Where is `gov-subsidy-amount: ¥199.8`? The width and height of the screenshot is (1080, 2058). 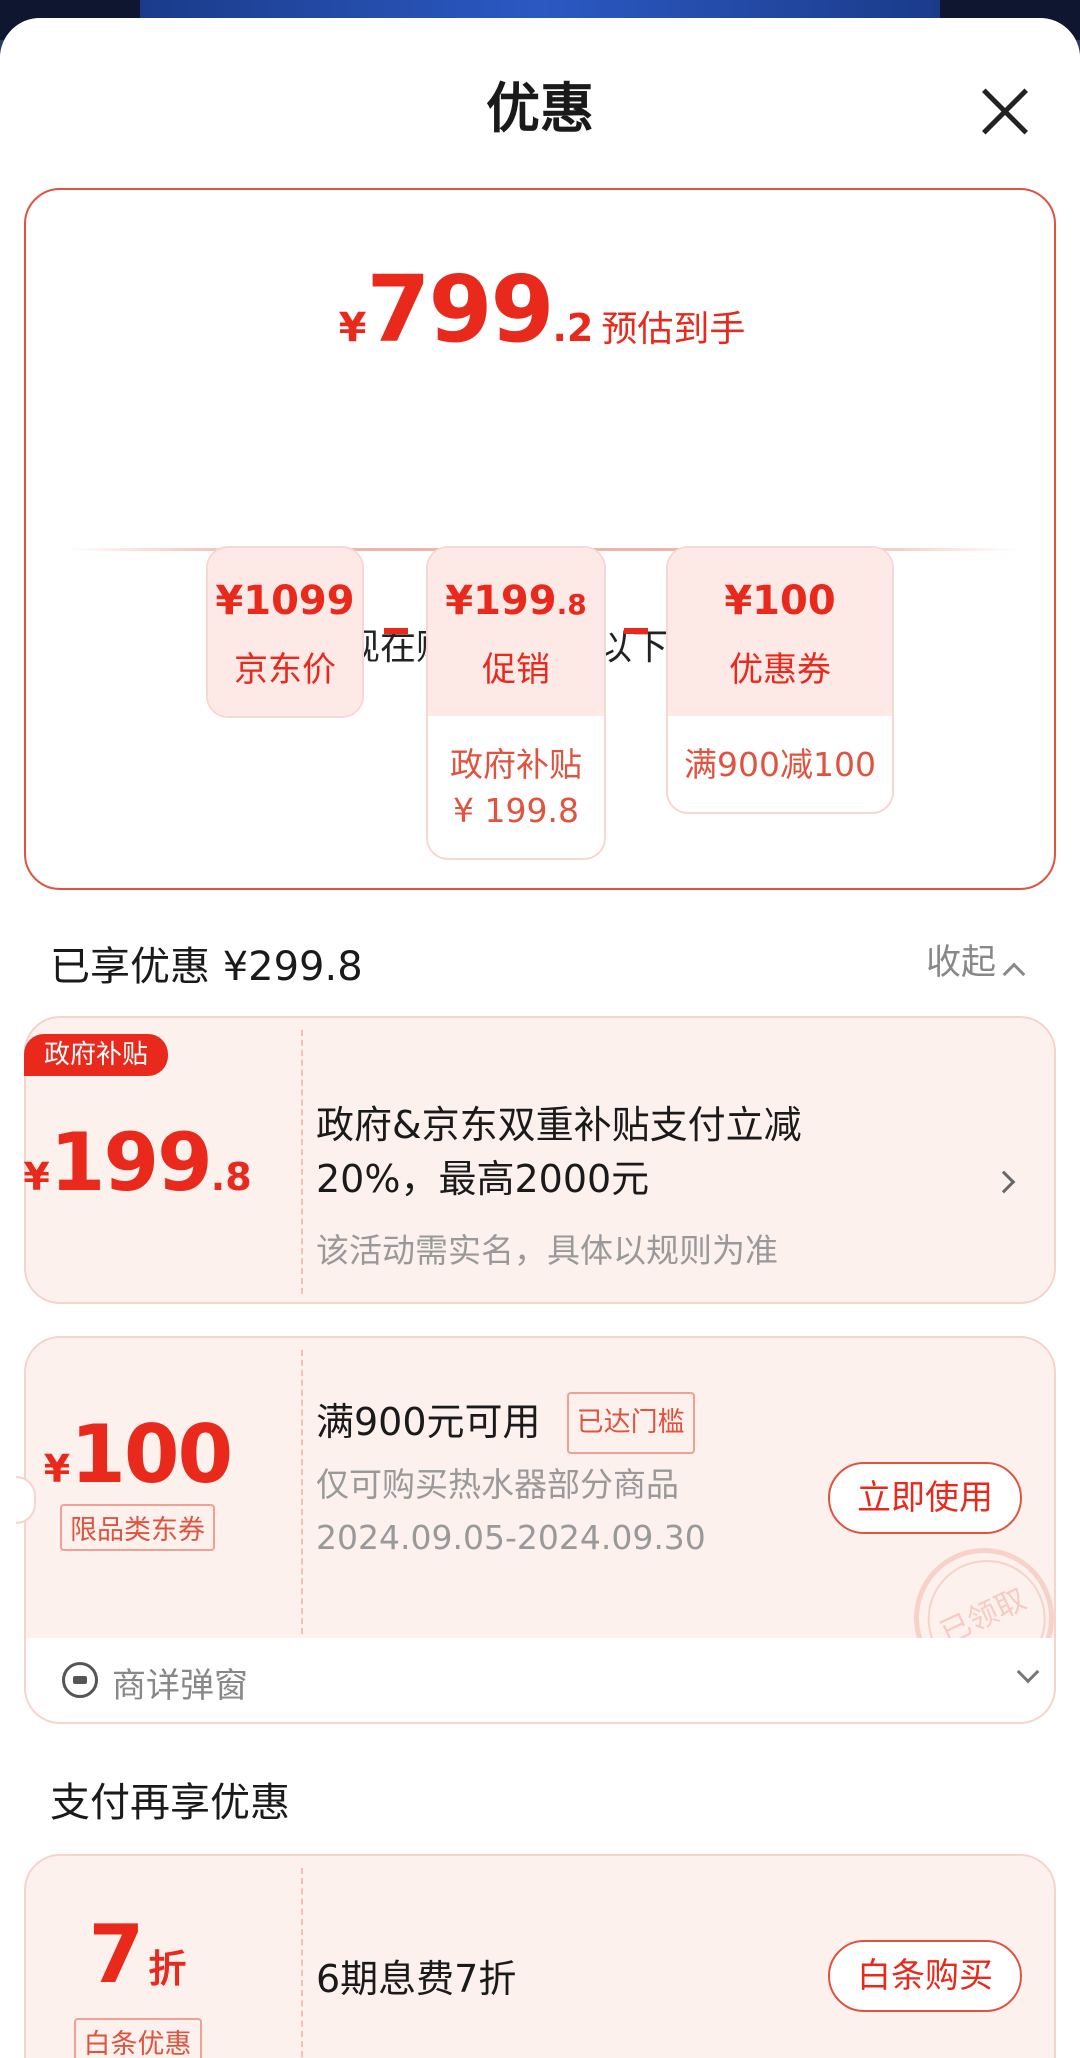 gov-subsidy-amount: ¥199.8 is located at coordinates (137, 1162).